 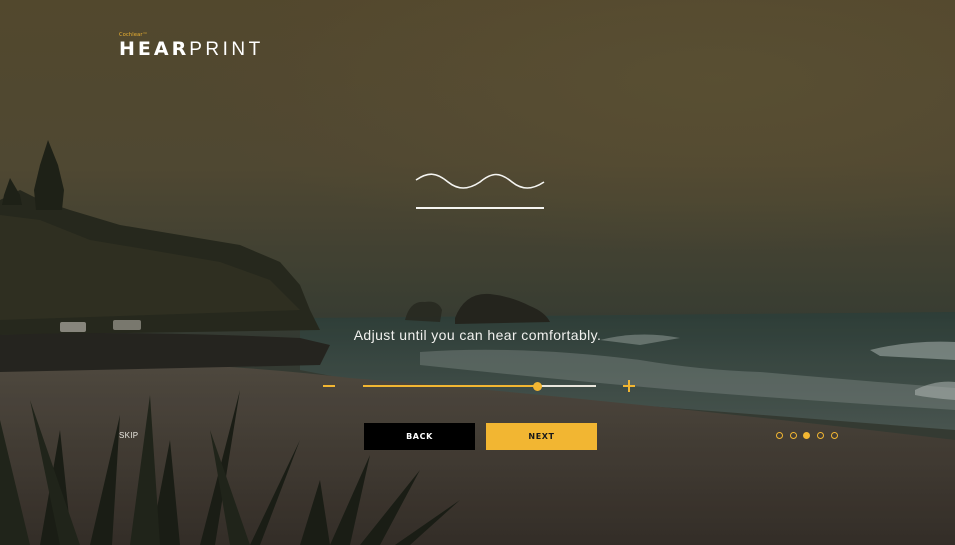 What do you see at coordinates (329, 386) in the screenshot?
I see `minus-icon` at bounding box center [329, 386].